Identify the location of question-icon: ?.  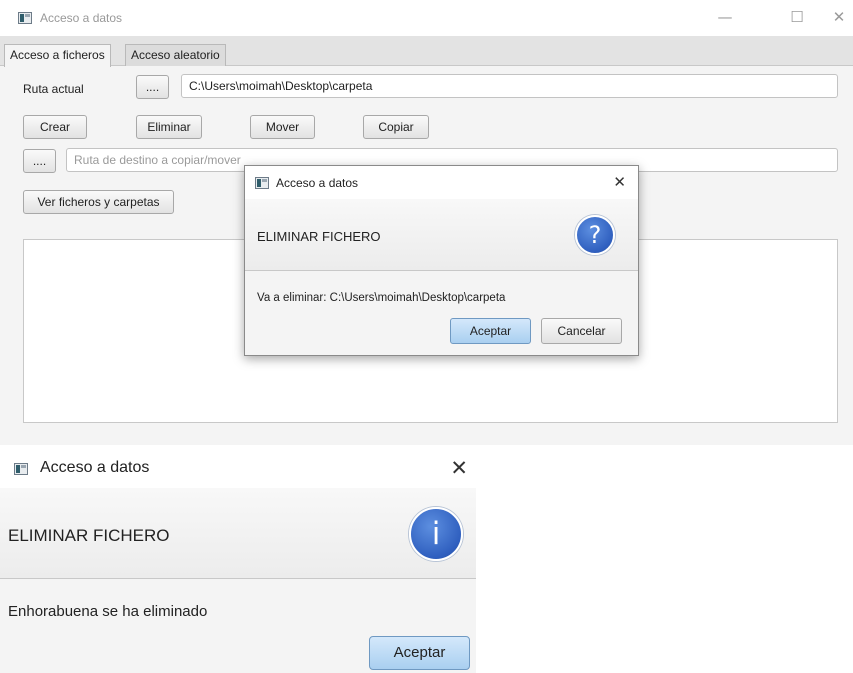
(595, 235).